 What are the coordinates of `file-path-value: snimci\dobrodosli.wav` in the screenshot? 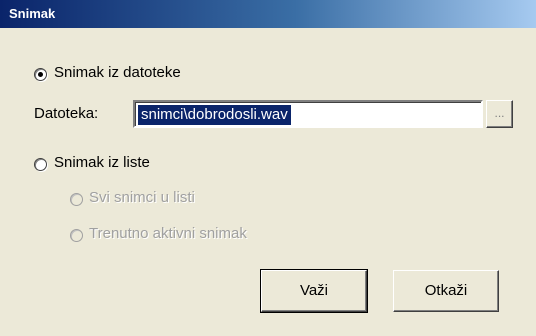 It's located at (214, 115).